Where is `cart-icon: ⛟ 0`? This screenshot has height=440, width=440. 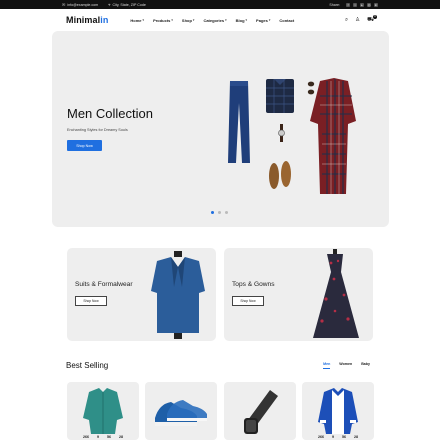 cart-icon: ⛟ 0 is located at coordinates (372, 19).